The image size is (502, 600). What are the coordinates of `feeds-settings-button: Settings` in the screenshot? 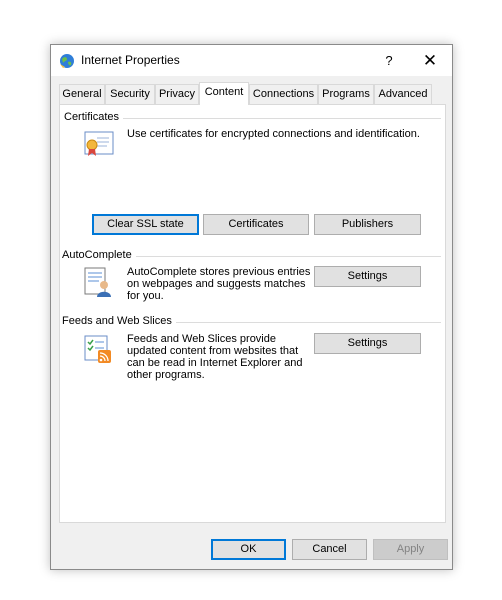 It's located at (367, 343).